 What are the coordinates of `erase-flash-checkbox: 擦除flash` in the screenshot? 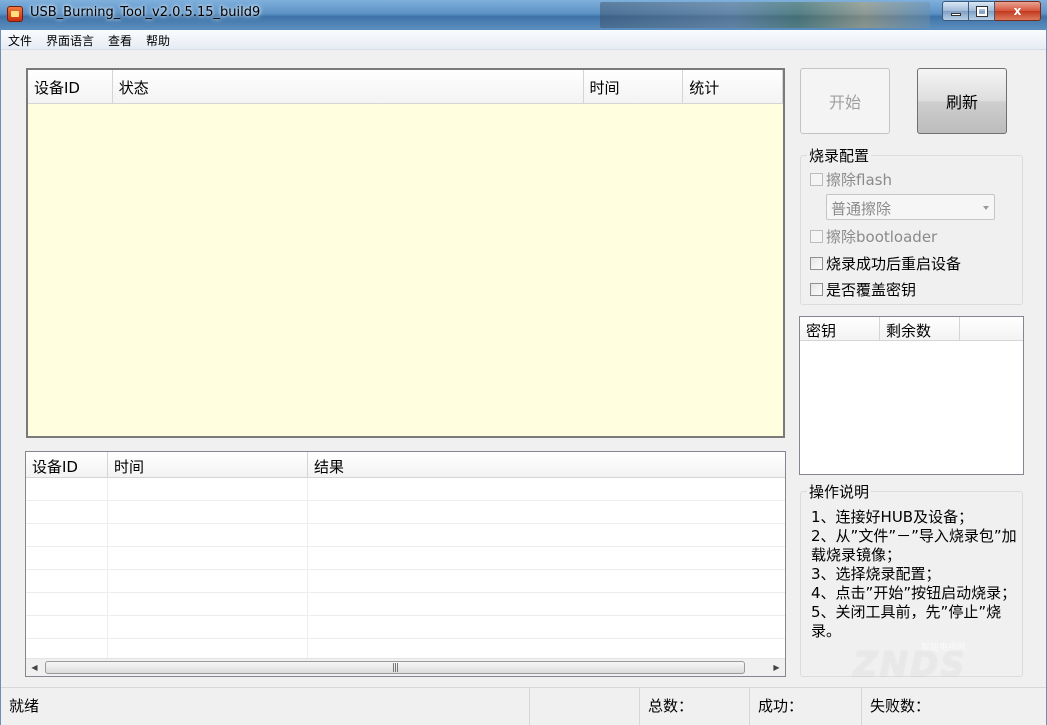 It's located at (851, 179).